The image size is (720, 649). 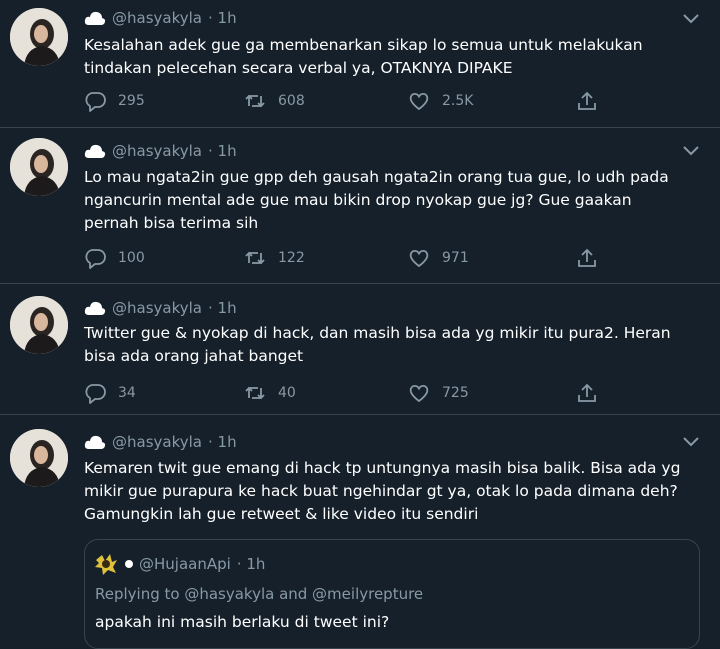 What do you see at coordinates (106, 564) in the screenshot?
I see `quoted-avatar` at bounding box center [106, 564].